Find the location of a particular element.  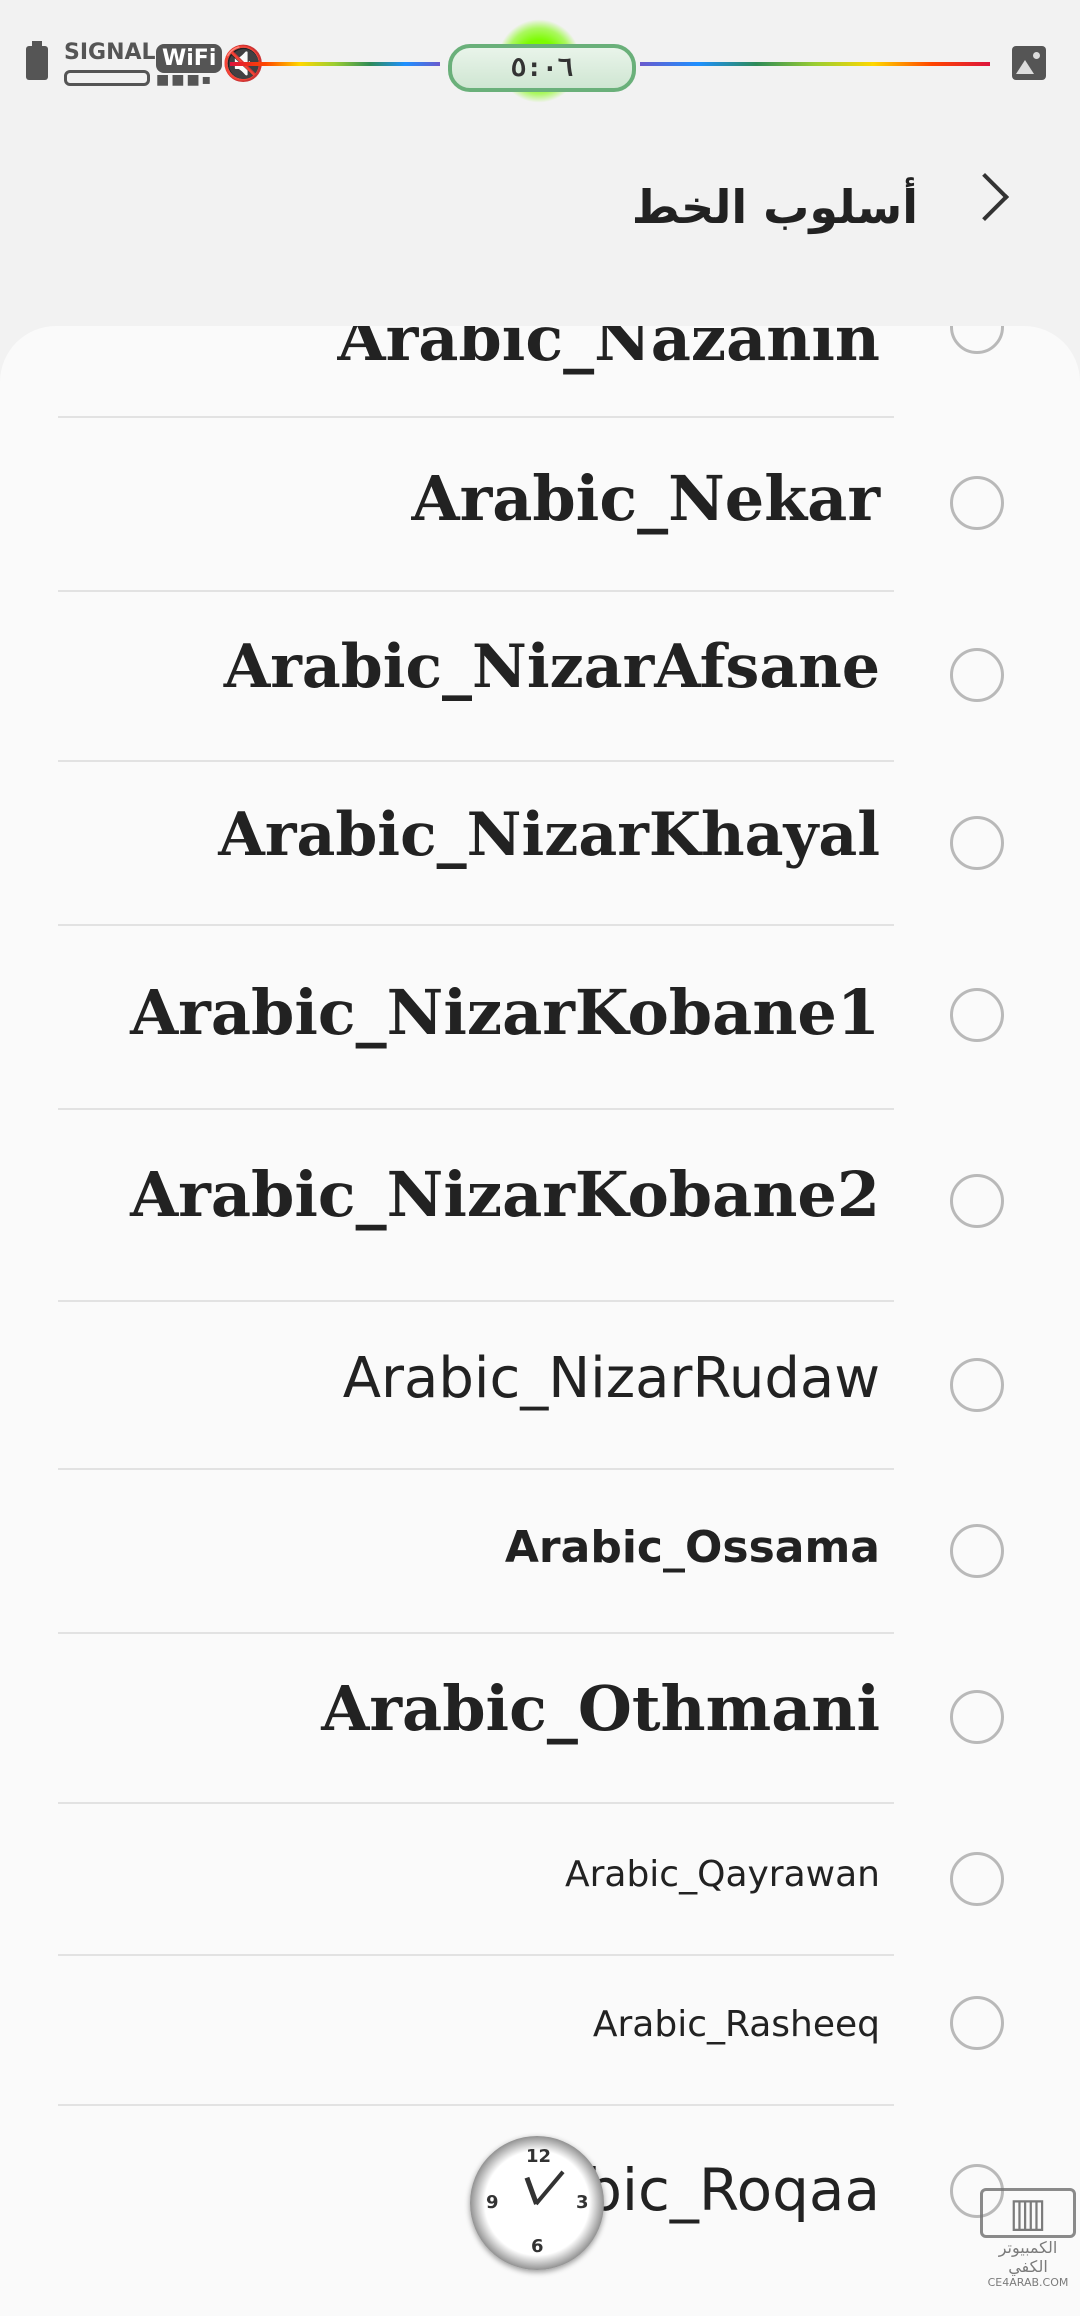

font-label: Arabic_NizarKobane1 is located at coordinates (505, 1012).